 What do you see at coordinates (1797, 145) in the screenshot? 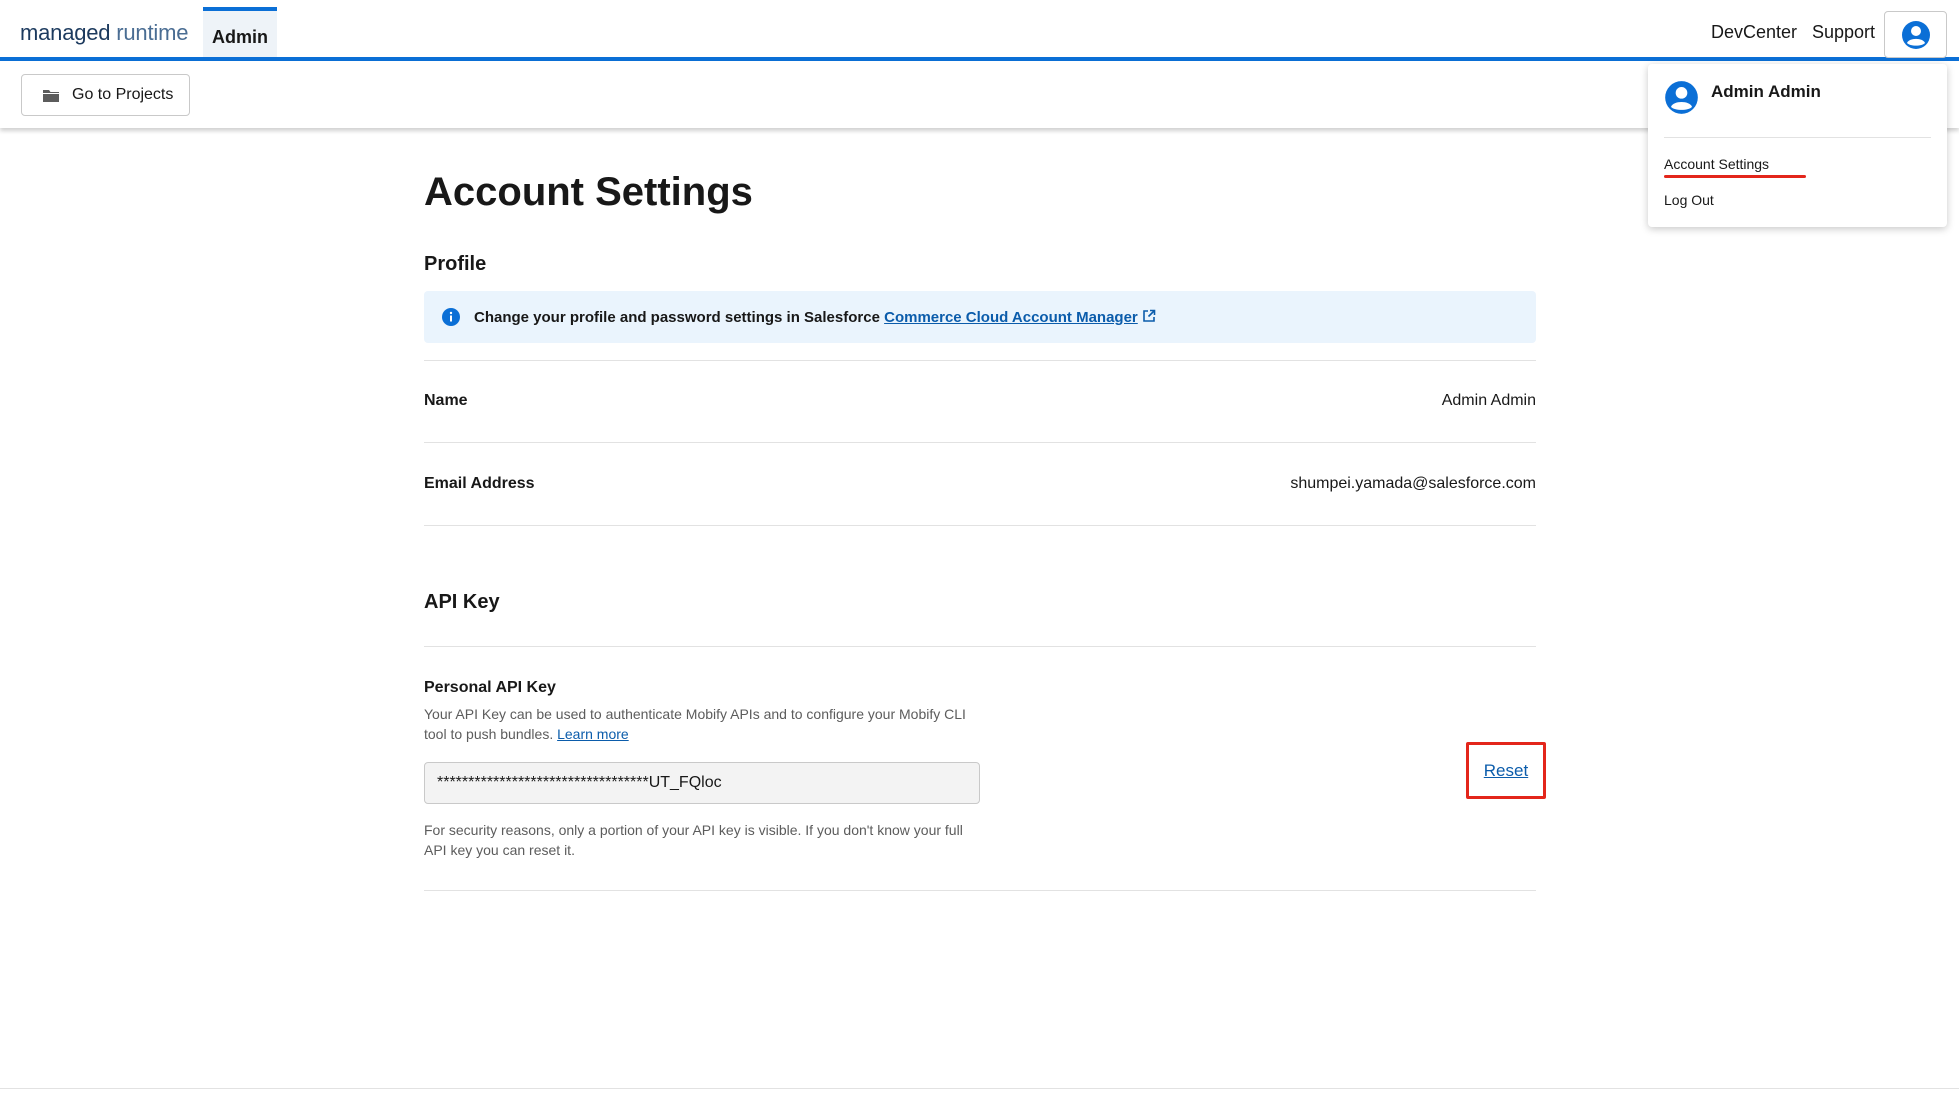
I see `user-dropdown-menu: Admin Admin Account Settings Log Out` at bounding box center [1797, 145].